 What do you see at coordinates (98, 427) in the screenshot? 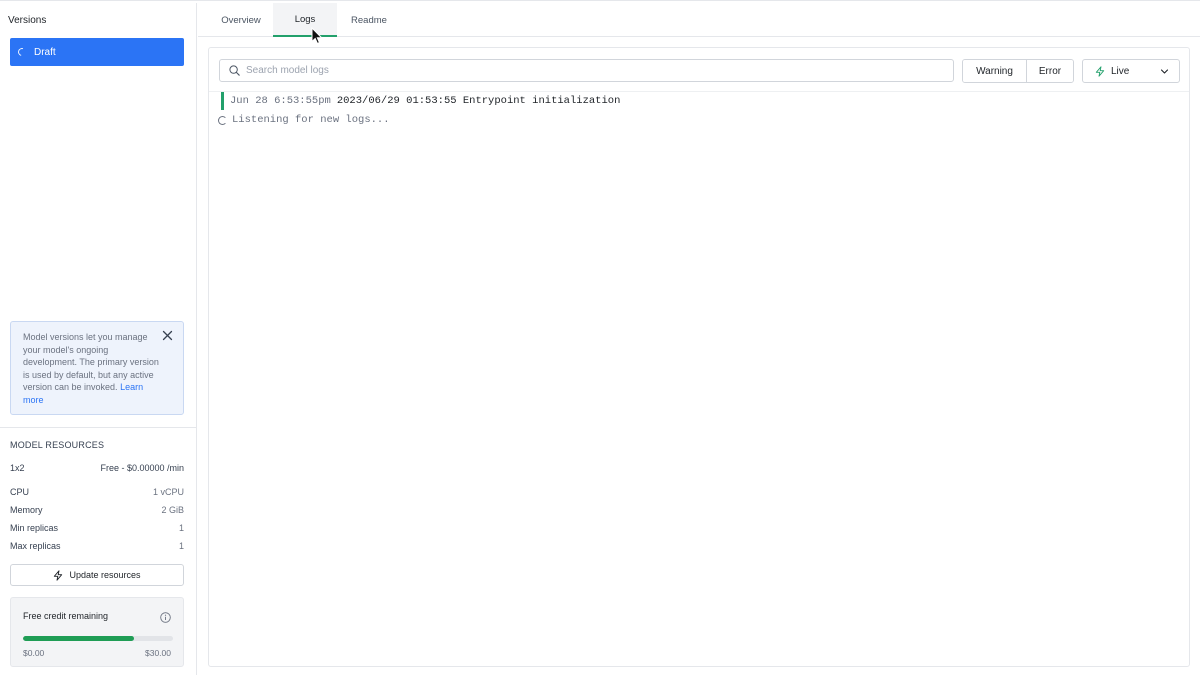
I see `sidebar-divider` at bounding box center [98, 427].